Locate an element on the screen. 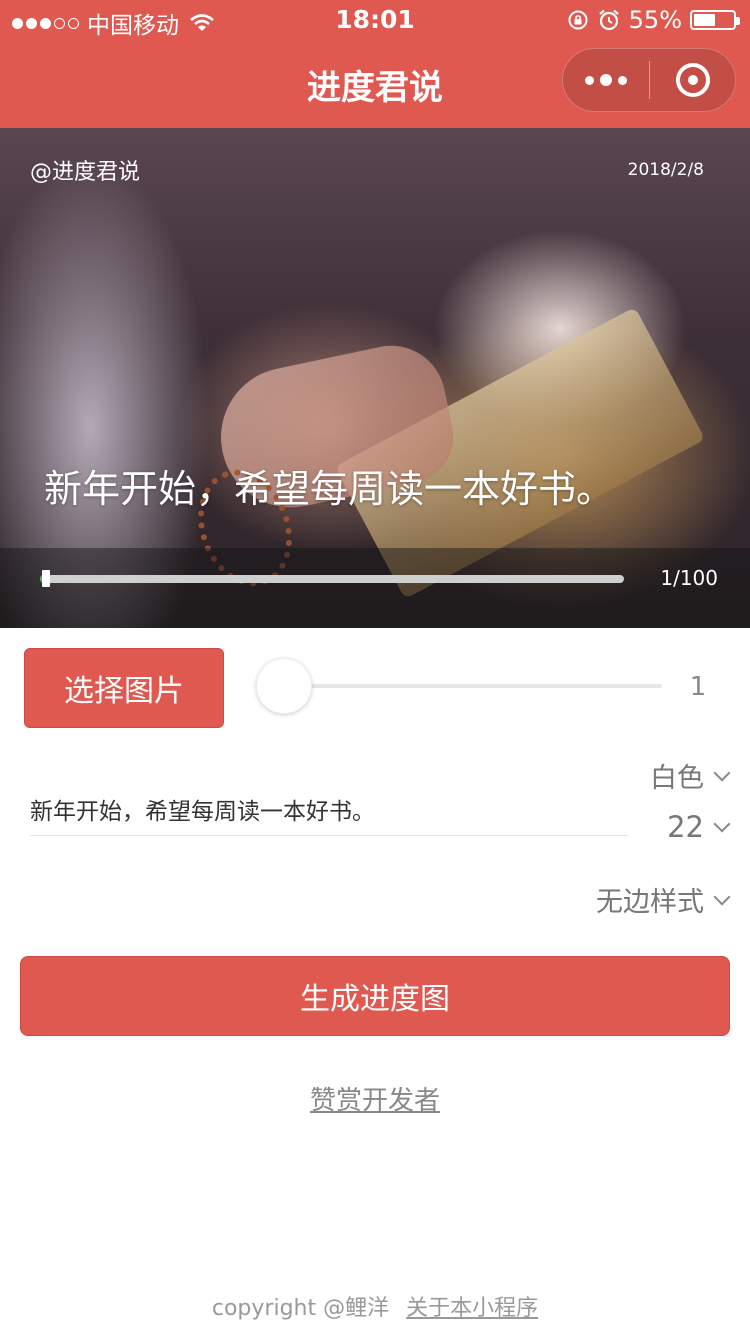  generate-button: 生成进度图 is located at coordinates (375, 996).